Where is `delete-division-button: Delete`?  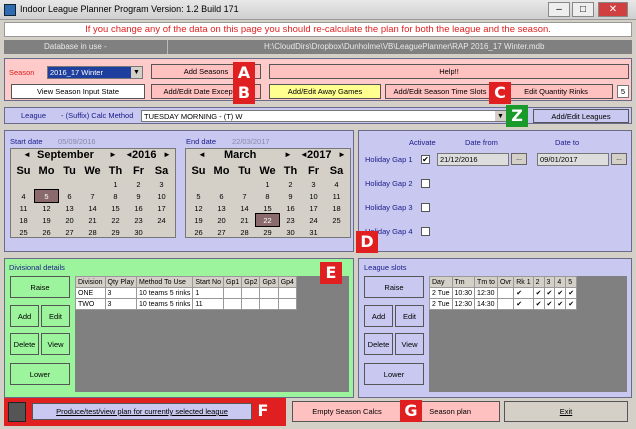 delete-division-button: Delete is located at coordinates (24, 344).